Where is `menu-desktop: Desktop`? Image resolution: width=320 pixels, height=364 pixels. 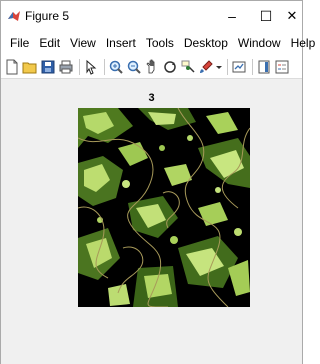
menu-desktop: Desktop is located at coordinates (206, 43).